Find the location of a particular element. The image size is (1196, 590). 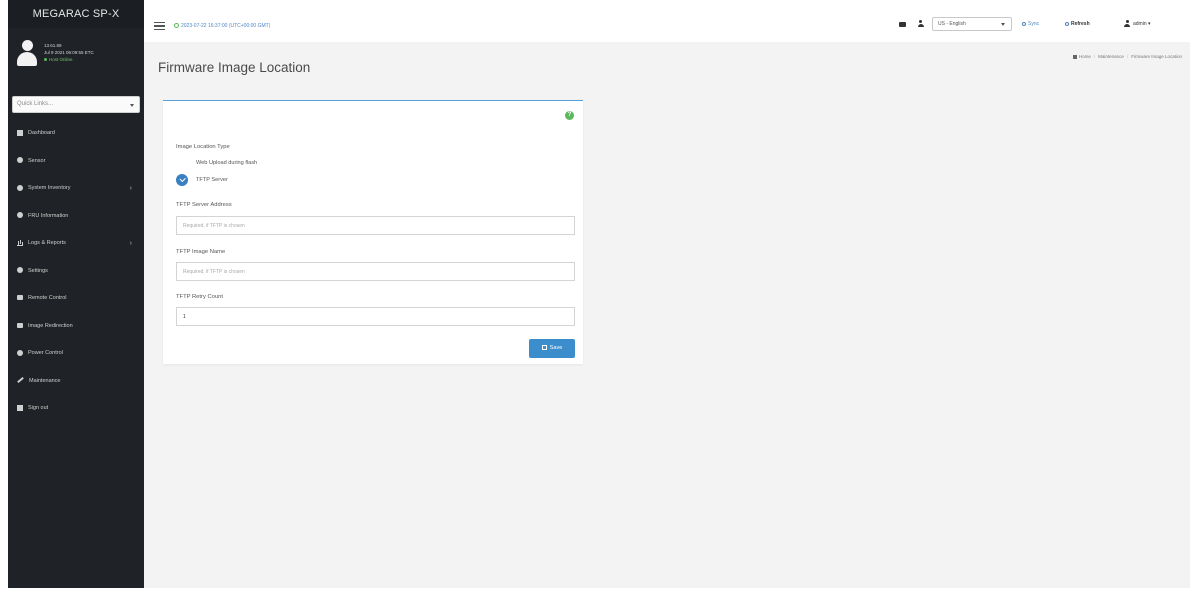

radio-tftp-server-label: TFTP Server is located at coordinates (212, 180).